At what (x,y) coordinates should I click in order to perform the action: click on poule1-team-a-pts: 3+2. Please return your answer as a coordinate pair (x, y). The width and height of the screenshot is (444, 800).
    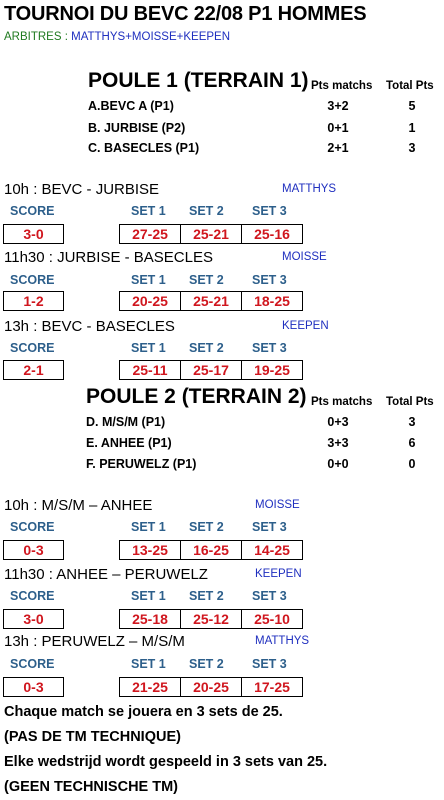
    Looking at the image, I should click on (338, 106).